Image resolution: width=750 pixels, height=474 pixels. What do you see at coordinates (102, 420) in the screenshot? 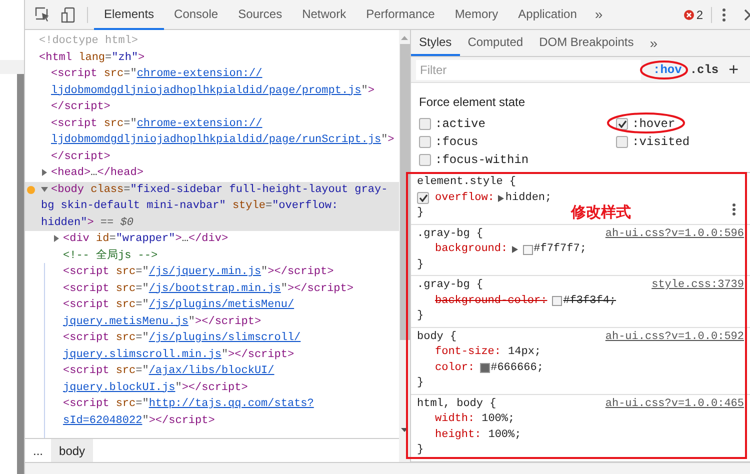
I see `source-link: sId=62048022` at bounding box center [102, 420].